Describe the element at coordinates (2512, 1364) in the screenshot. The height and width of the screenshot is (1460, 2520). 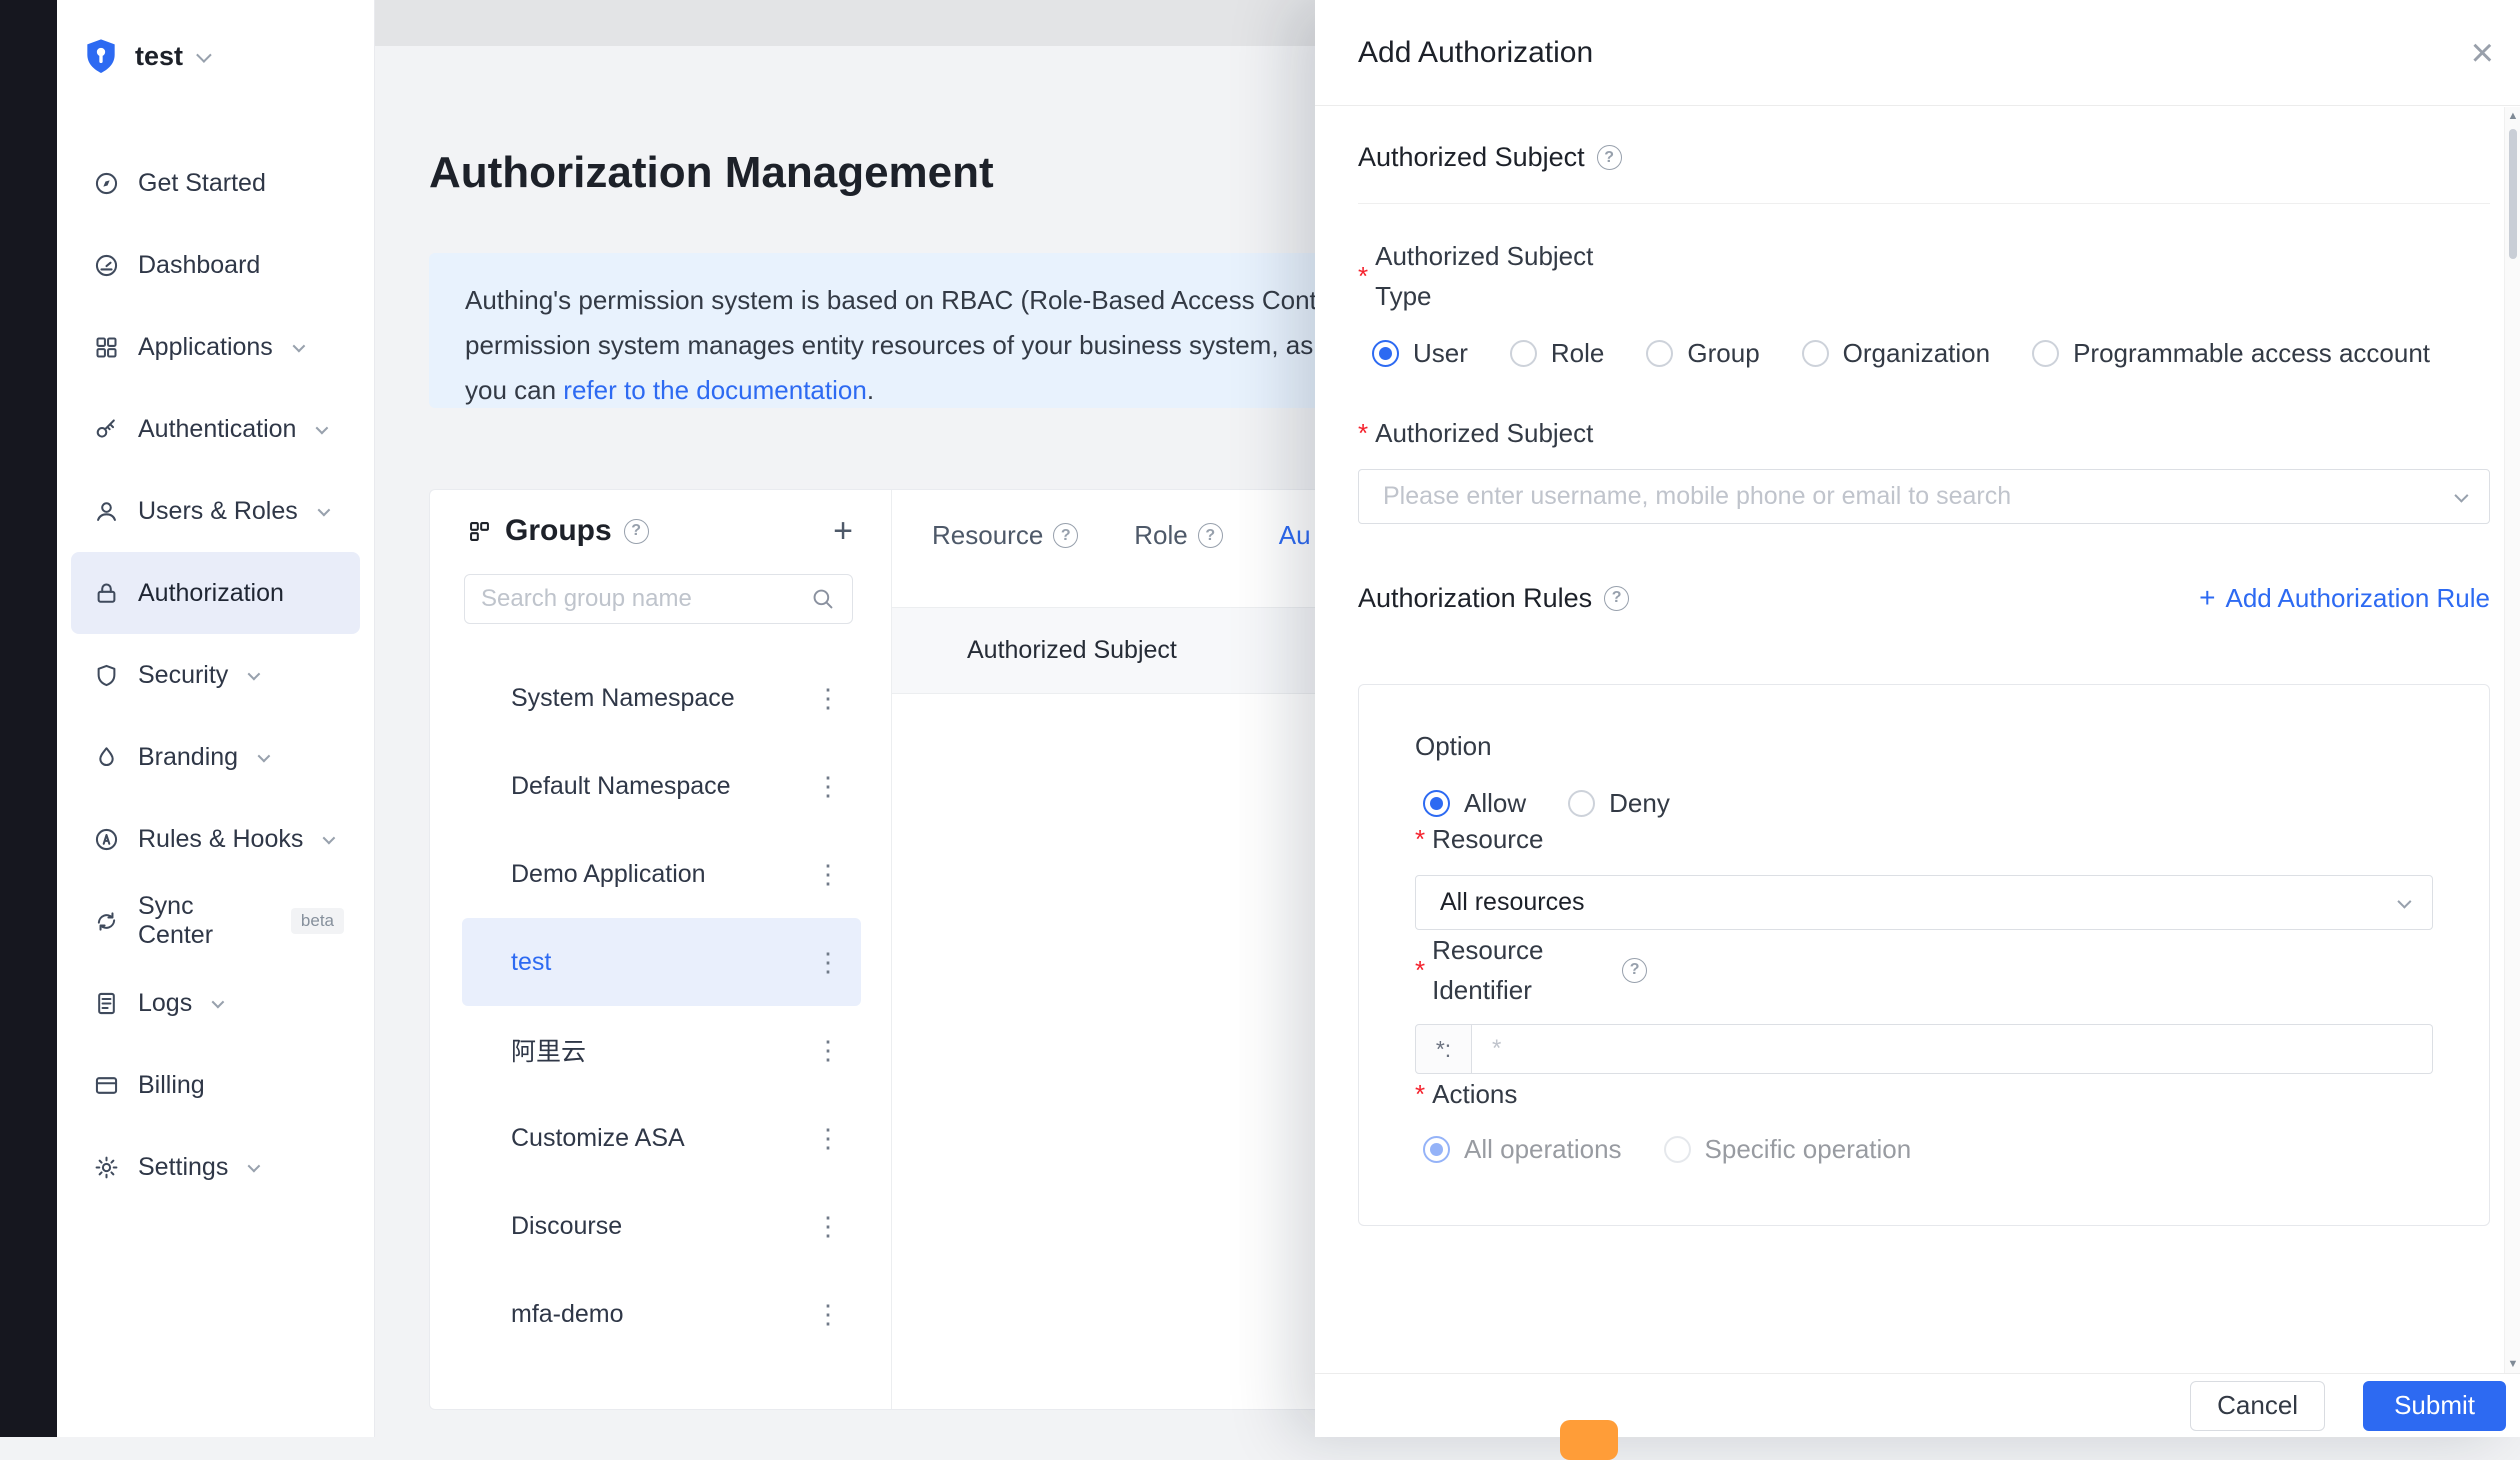
I see `scroll-down-arrow-icon: ▼` at that location.